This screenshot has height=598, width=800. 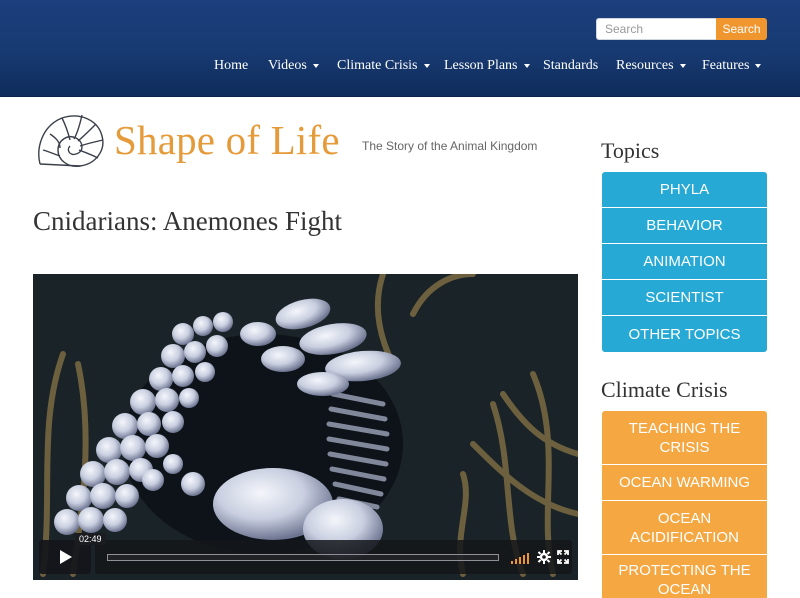 I want to click on topics-heading: Topics, so click(x=630, y=150).